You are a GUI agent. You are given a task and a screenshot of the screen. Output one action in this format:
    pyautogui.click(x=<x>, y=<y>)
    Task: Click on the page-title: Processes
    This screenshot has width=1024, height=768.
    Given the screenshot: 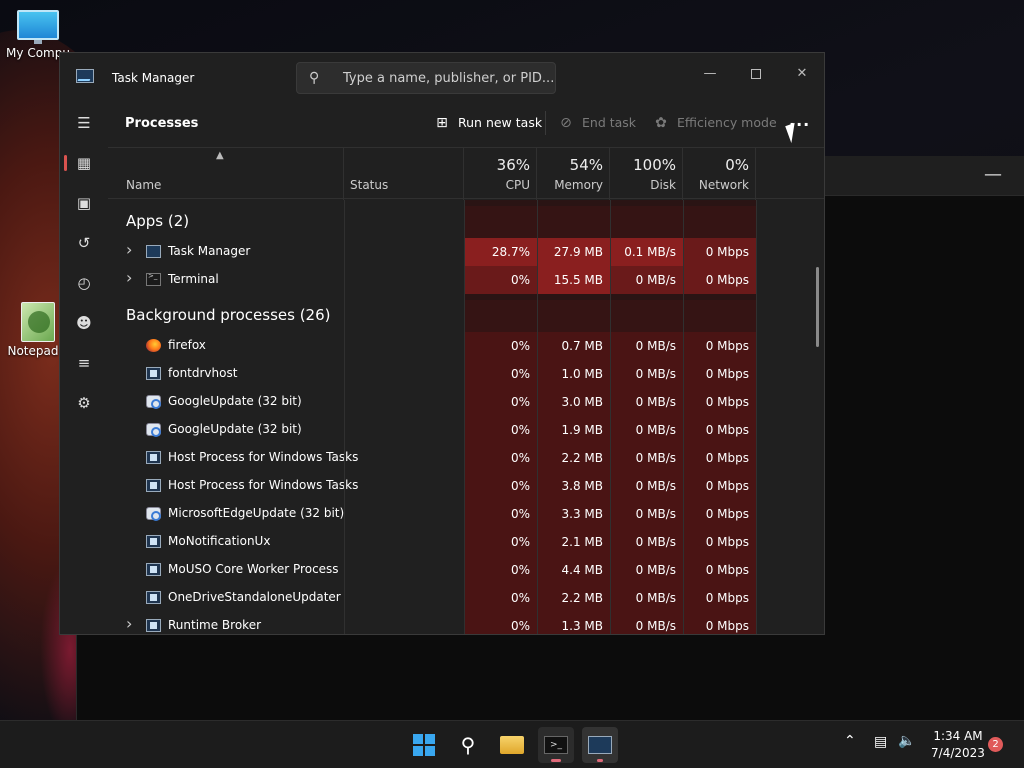 What is the action you would take?
    pyautogui.click(x=162, y=123)
    